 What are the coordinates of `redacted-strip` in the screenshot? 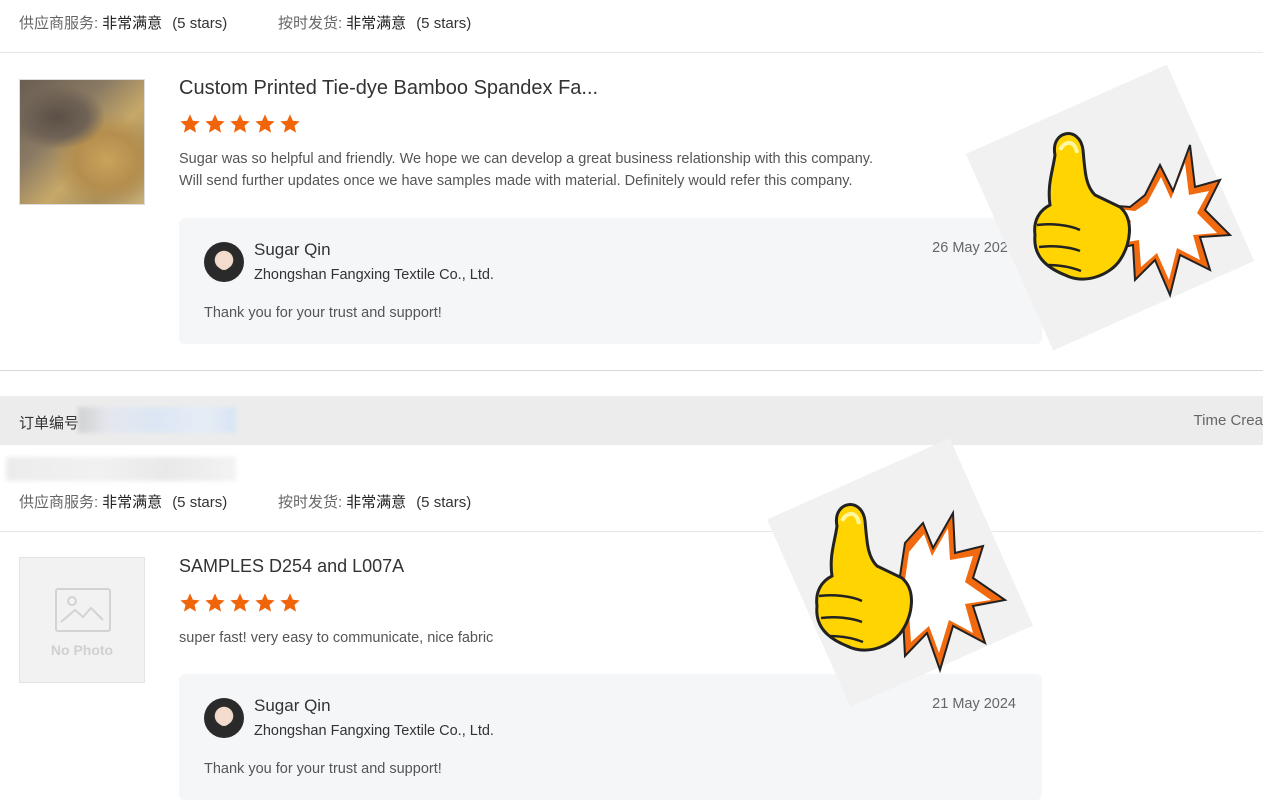 It's located at (121, 469).